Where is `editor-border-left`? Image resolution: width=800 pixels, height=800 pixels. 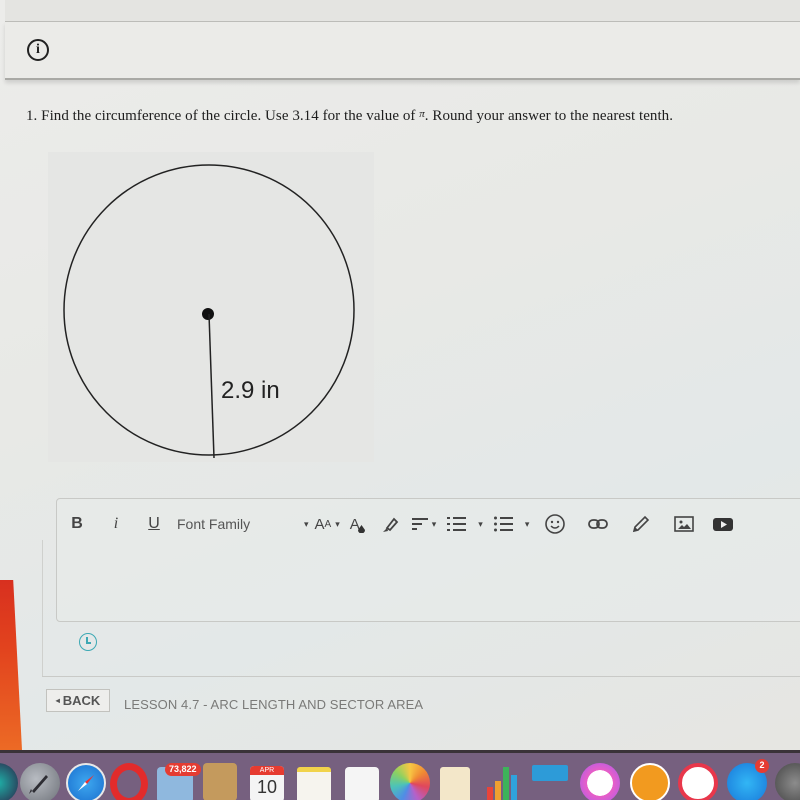 editor-border-left is located at coordinates (42, 608).